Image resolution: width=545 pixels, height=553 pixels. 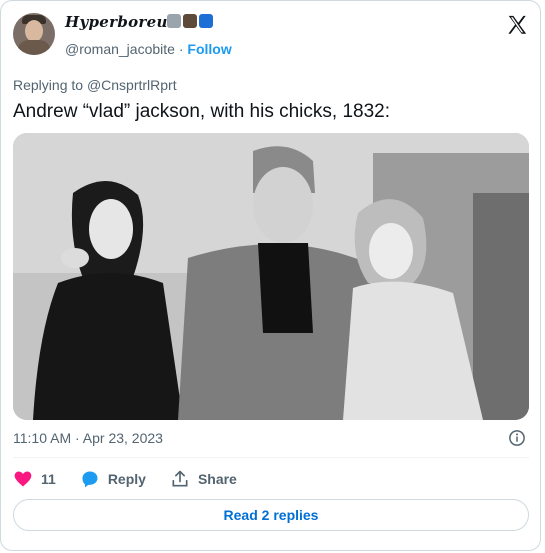 What do you see at coordinates (34, 479) in the screenshot?
I see `like-button: 11` at bounding box center [34, 479].